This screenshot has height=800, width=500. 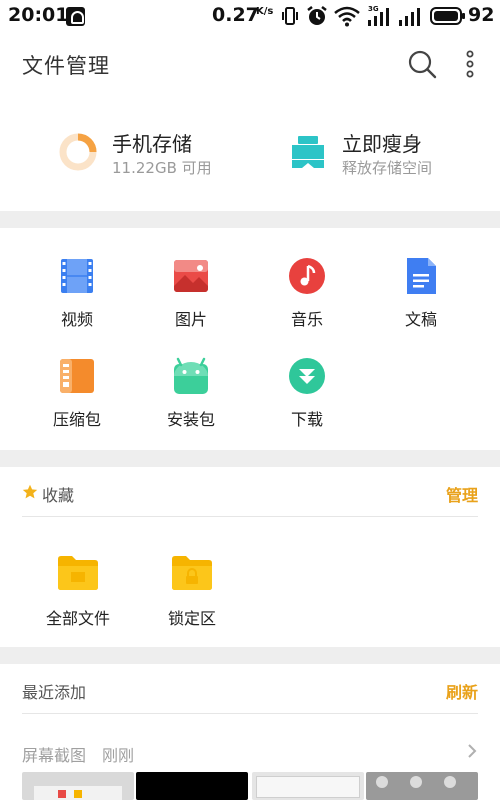 What do you see at coordinates (306, 319) in the screenshot?
I see `category-label: 音乐` at bounding box center [306, 319].